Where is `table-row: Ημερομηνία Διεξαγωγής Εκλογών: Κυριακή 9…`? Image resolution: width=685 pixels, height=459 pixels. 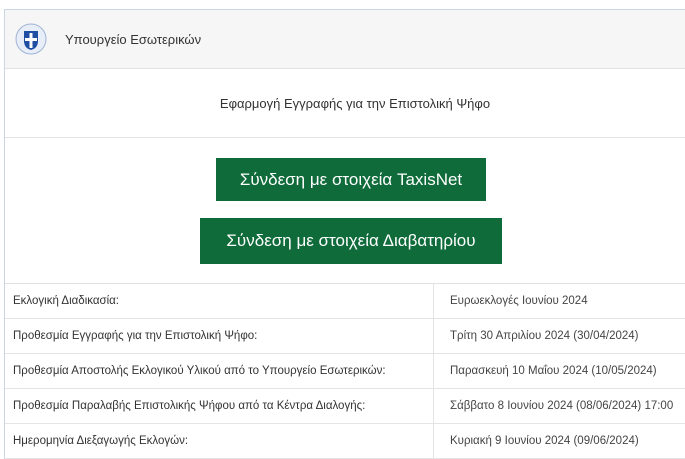 table-row: Ημερομηνία Διεξαγωγής Εκλογών: Κυριακή 9… is located at coordinates (345, 441).